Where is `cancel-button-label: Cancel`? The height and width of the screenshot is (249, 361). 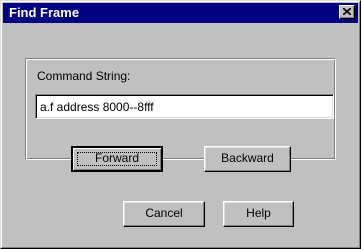 cancel-button-label: Cancel is located at coordinates (164, 213).